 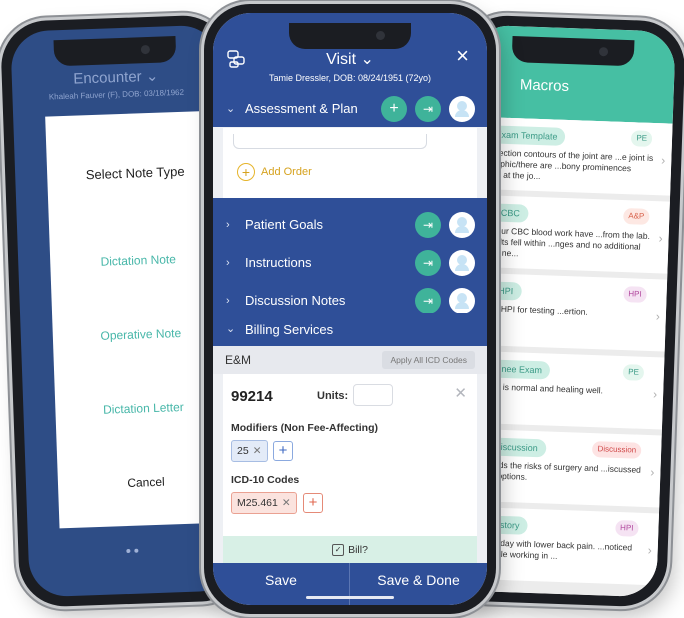 I want to click on add-order-button: + Add Order, so click(x=274, y=172).